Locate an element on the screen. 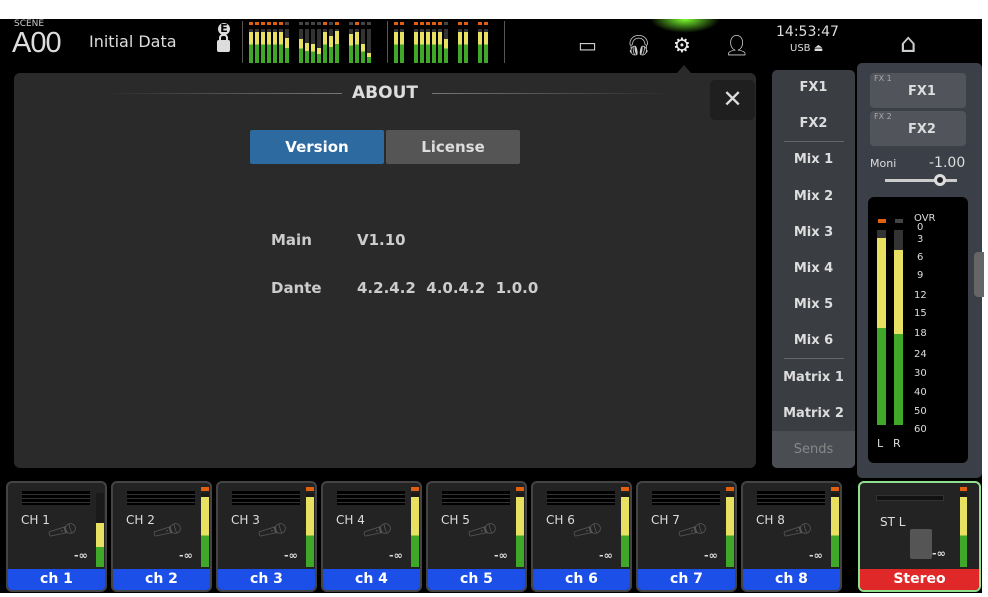  overview-meters is located at coordinates (373, 41).